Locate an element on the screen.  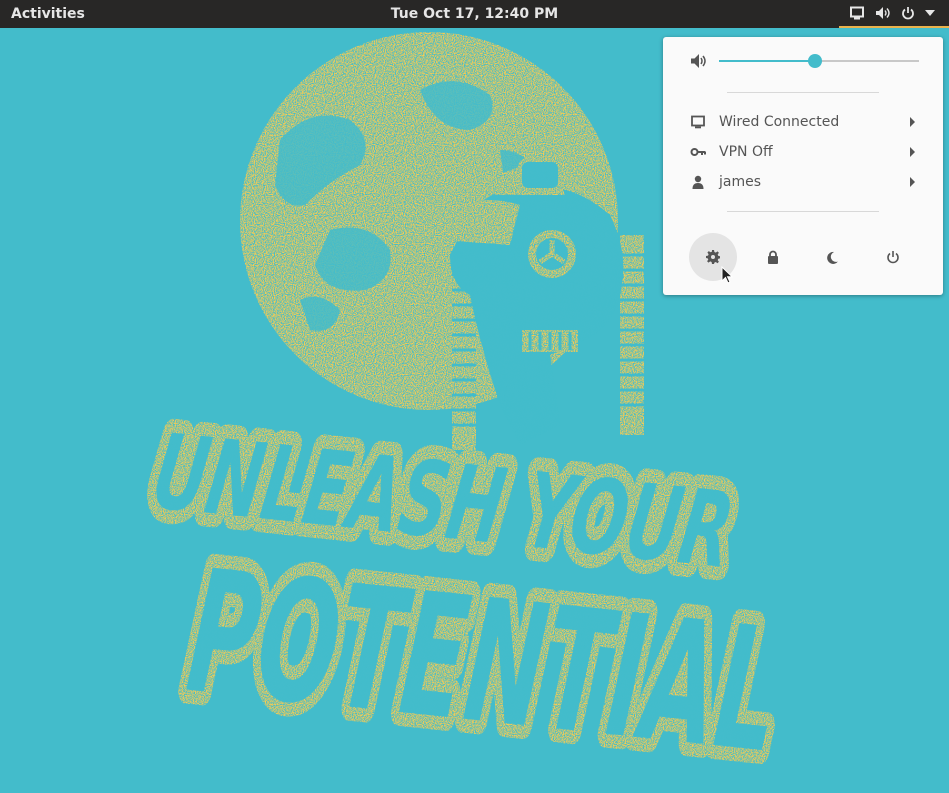
lock-button is located at coordinates (773, 257).